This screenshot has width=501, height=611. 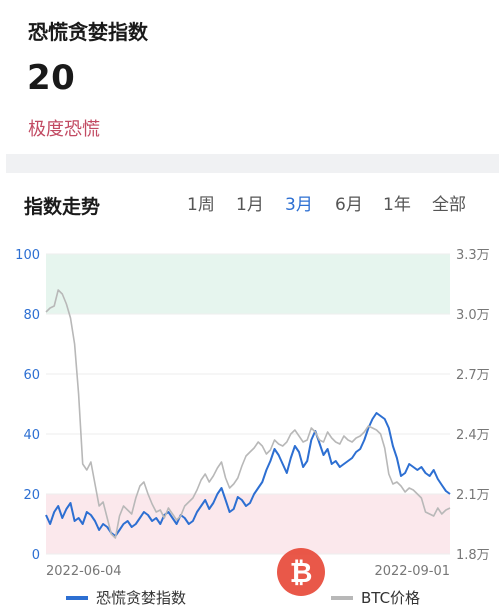 I want to click on fear-zone, so click(x=248, y=524).